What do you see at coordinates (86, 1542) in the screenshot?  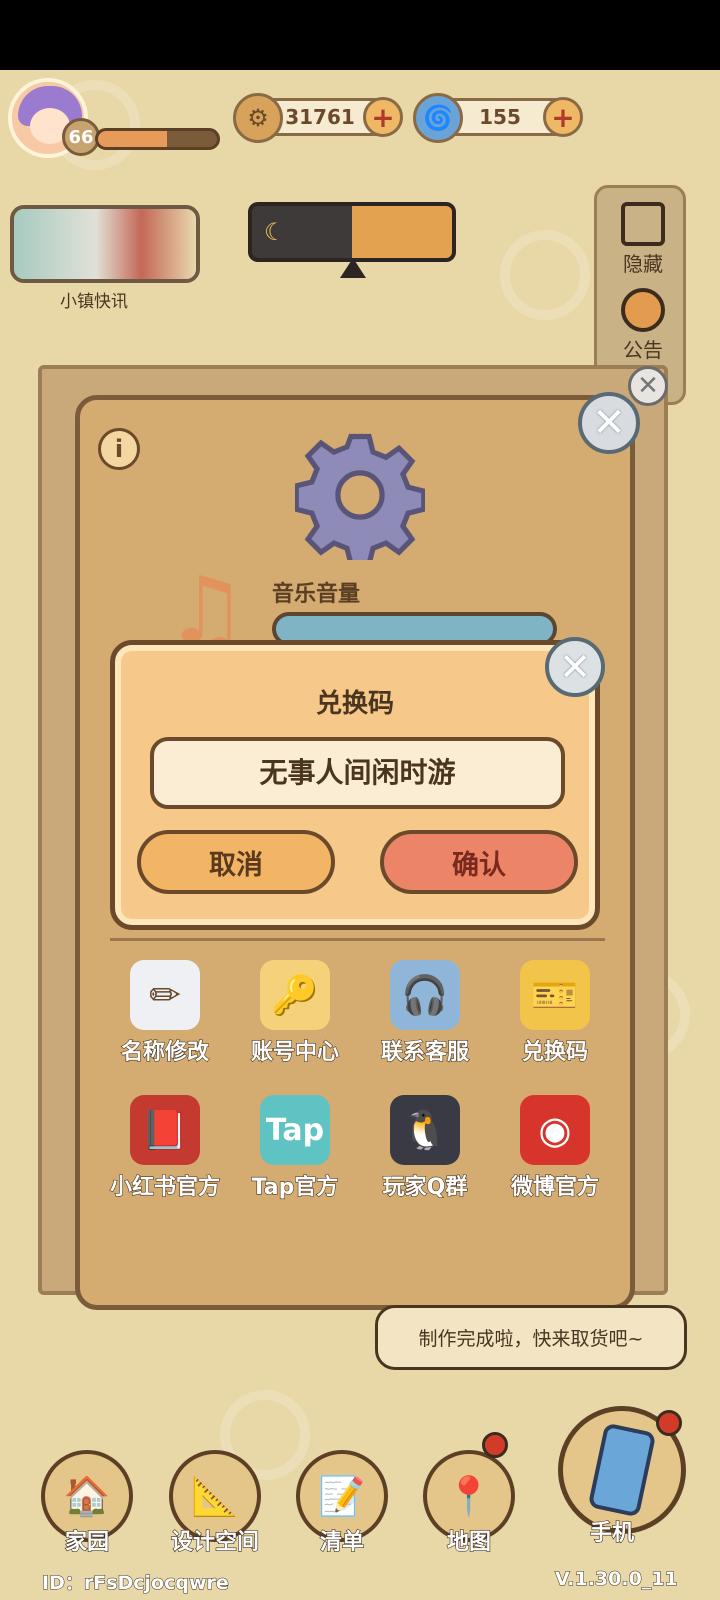 I see `nav-label: 家园` at bounding box center [86, 1542].